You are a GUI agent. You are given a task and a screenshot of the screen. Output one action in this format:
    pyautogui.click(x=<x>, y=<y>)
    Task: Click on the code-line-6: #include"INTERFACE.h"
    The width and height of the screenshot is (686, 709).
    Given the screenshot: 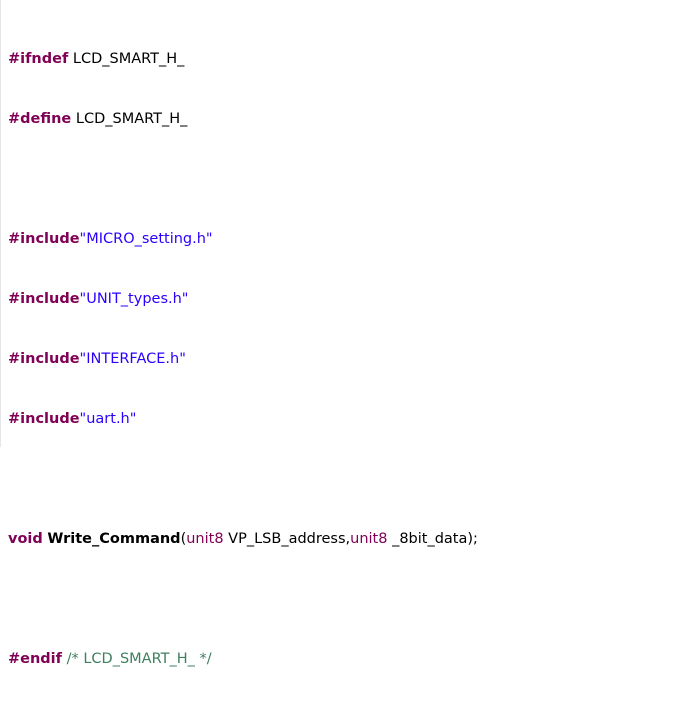 What is the action you would take?
    pyautogui.click(x=243, y=359)
    